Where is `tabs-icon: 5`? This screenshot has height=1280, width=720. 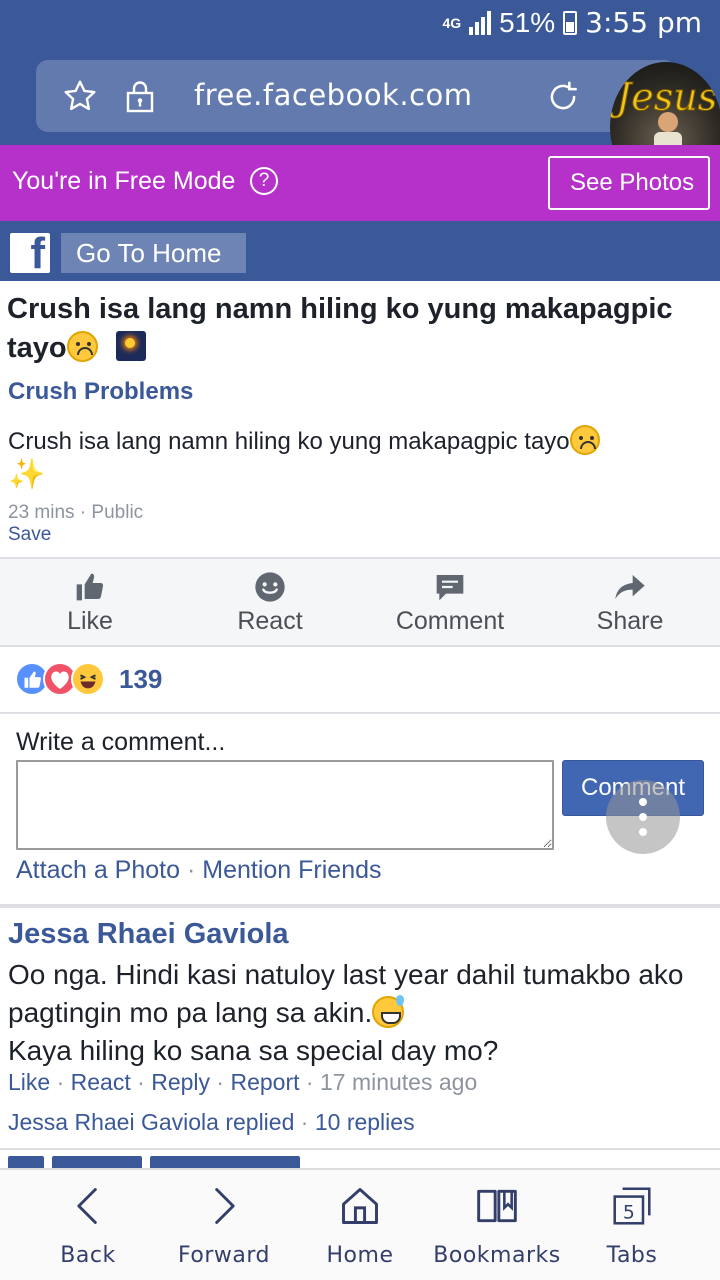 tabs-icon: 5 is located at coordinates (632, 1206).